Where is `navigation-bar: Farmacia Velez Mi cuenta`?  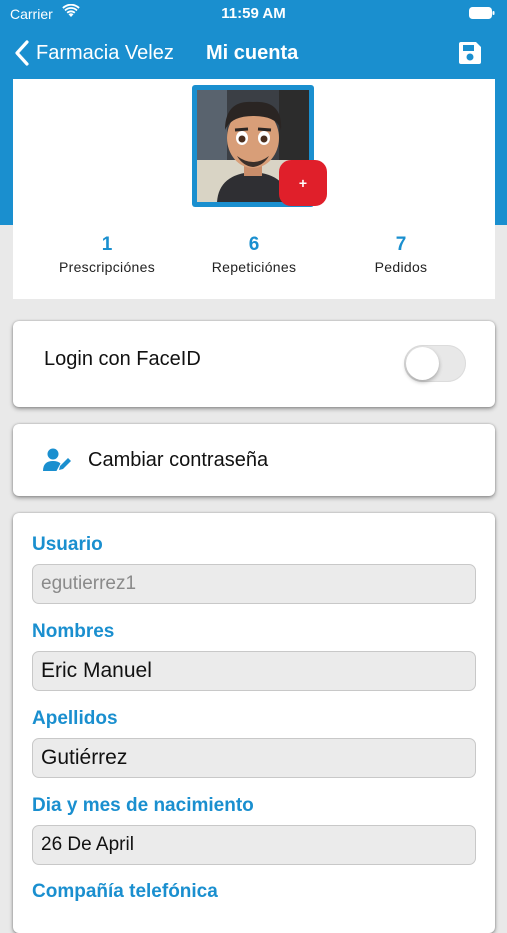 navigation-bar: Farmacia Velez Mi cuenta is located at coordinates (253, 53).